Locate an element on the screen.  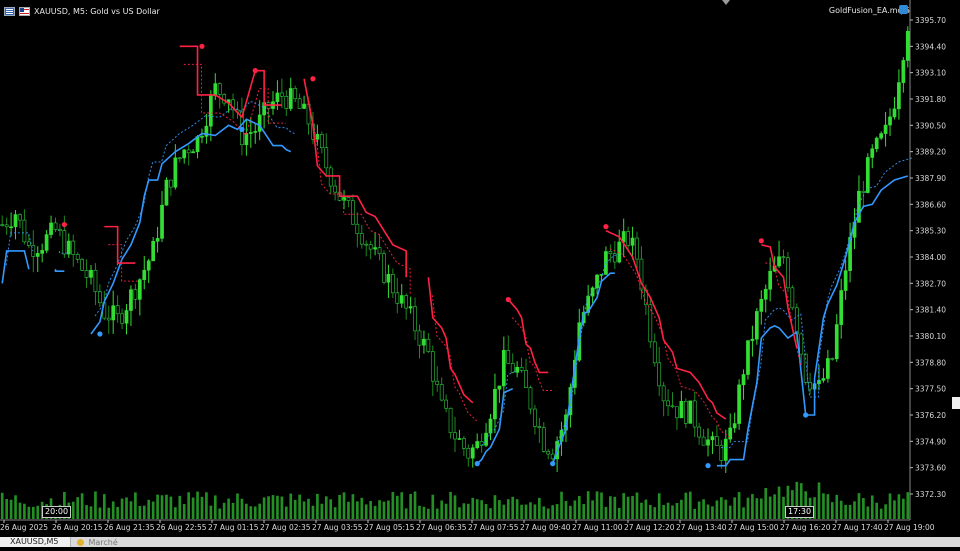
buy-signal-dot is located at coordinates (100, 334).